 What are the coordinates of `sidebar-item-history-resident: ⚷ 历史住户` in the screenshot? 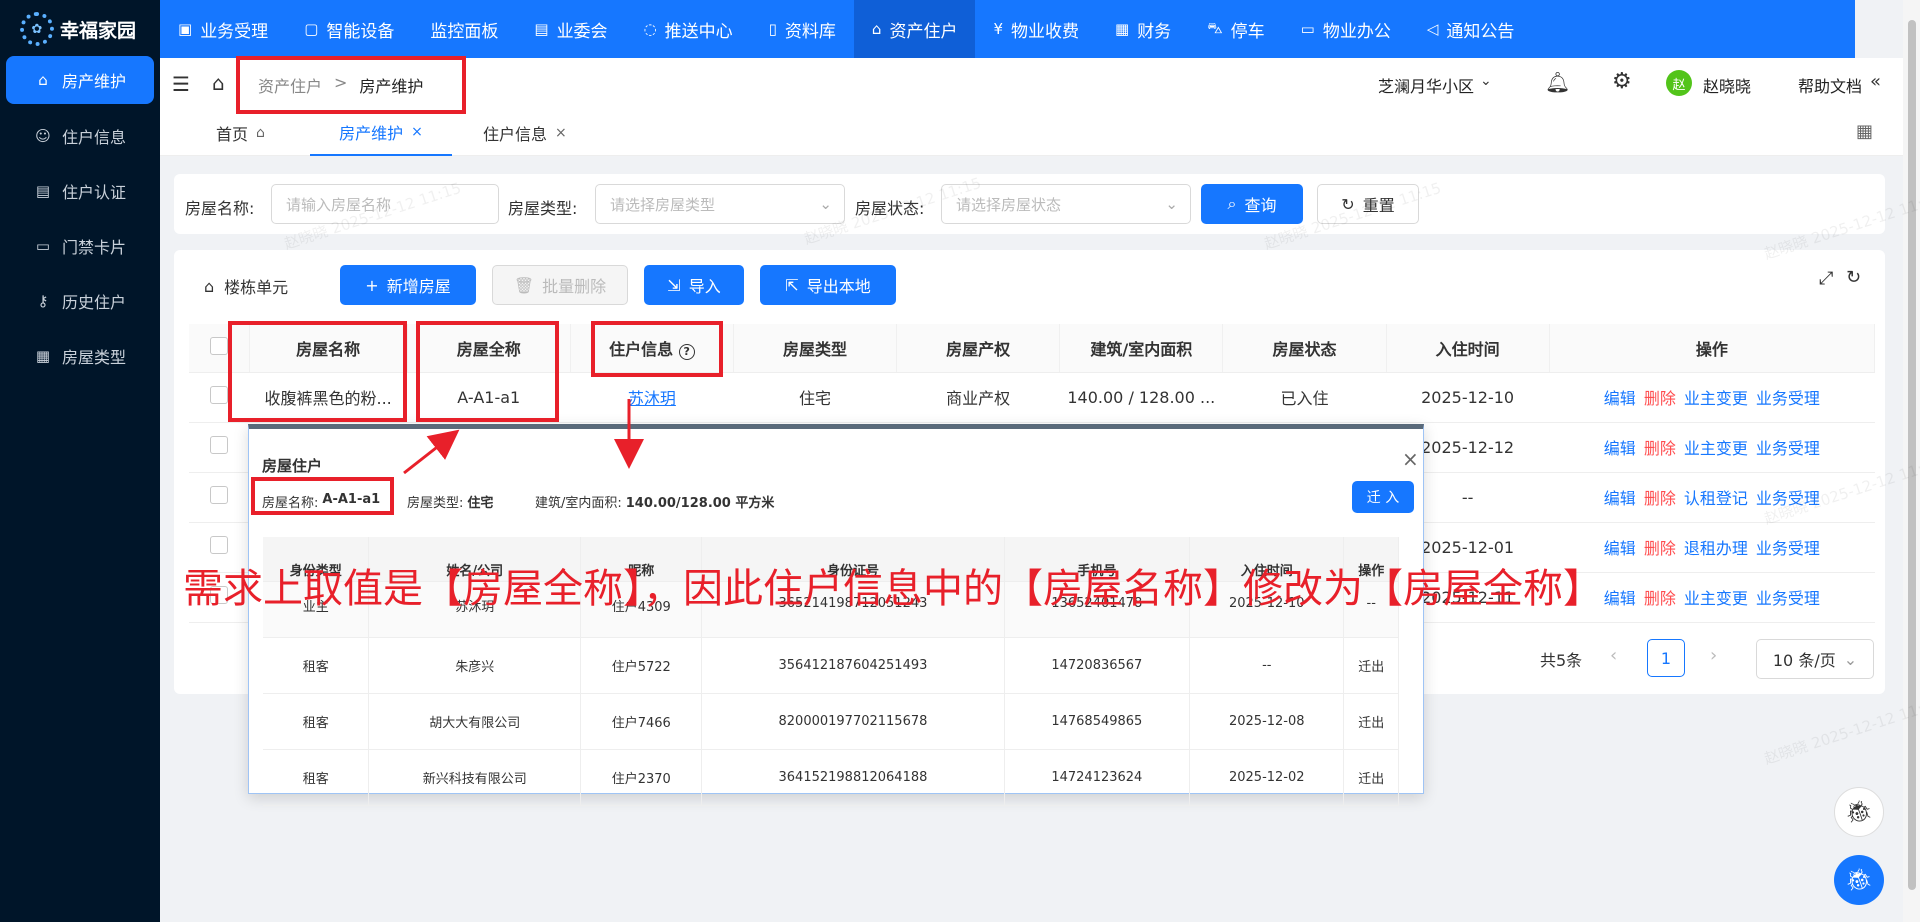 It's located at (80, 301).